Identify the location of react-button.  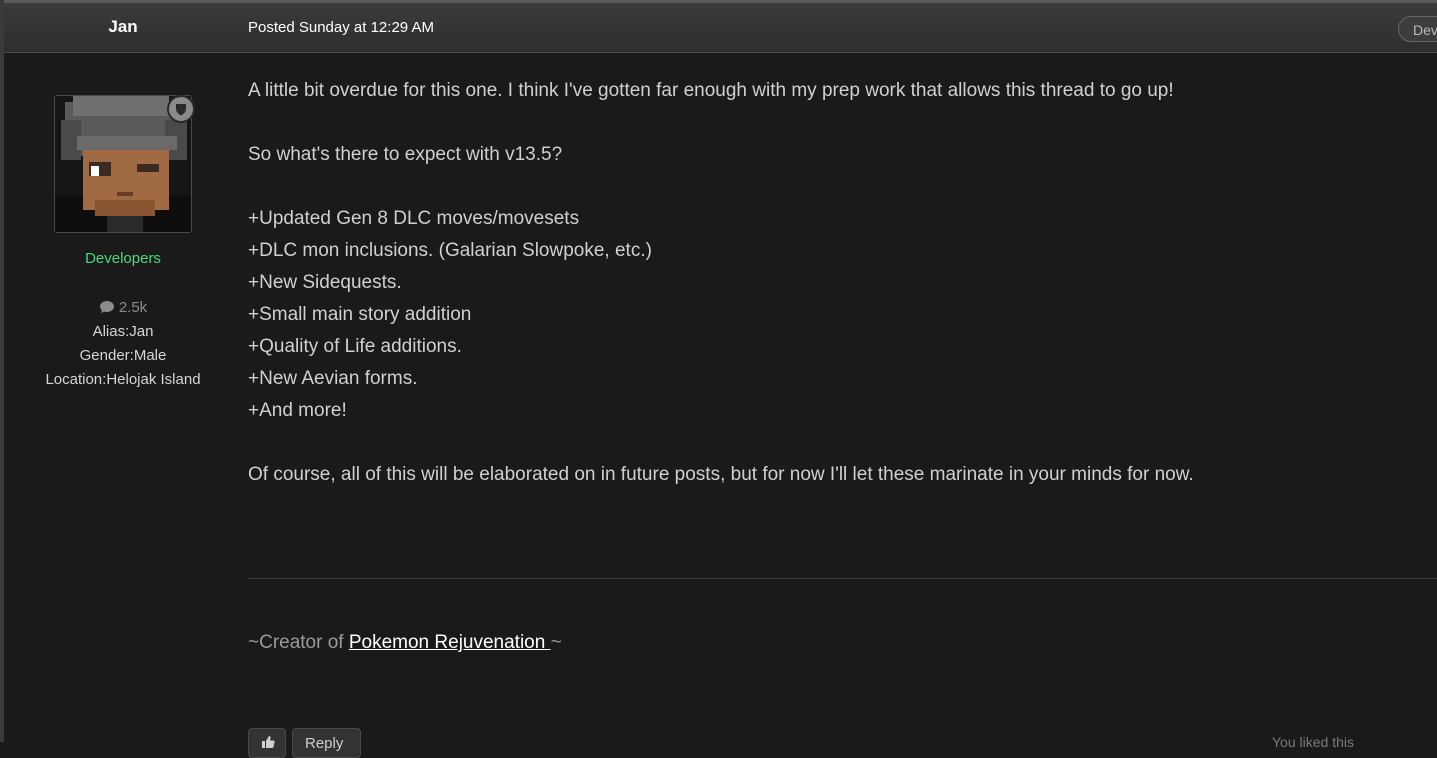
(267, 743).